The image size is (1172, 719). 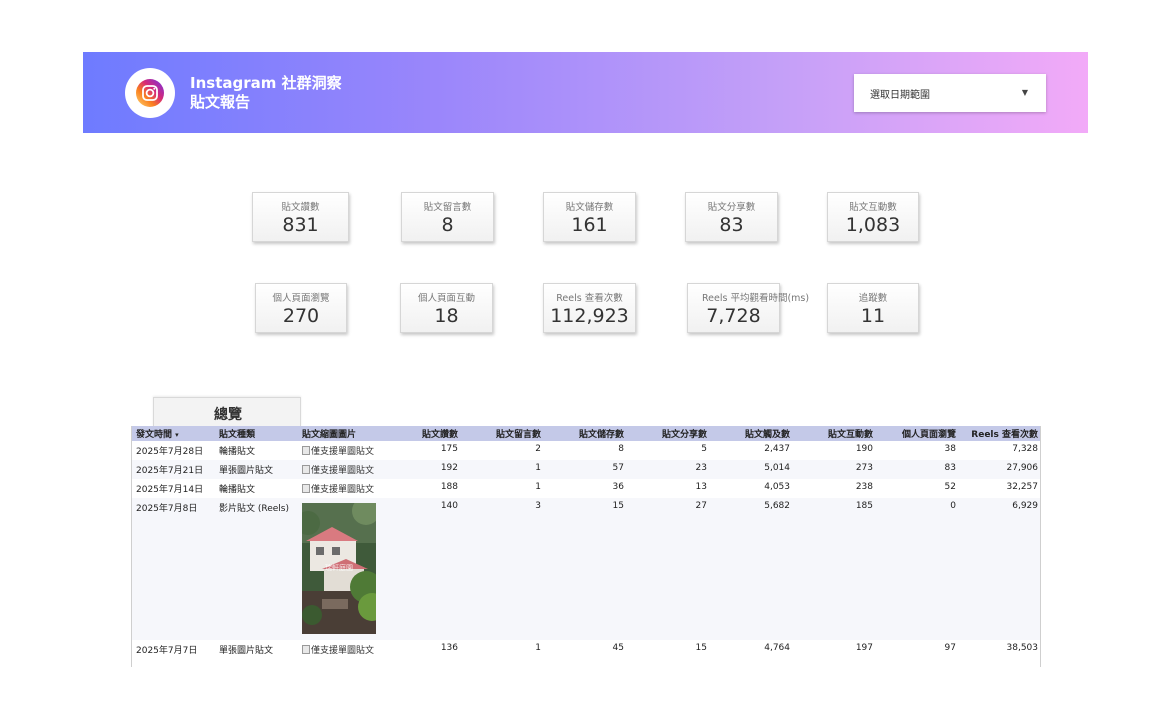 What do you see at coordinates (301, 298) in the screenshot?
I see `metric-label: 個人頁面瀏覽` at bounding box center [301, 298].